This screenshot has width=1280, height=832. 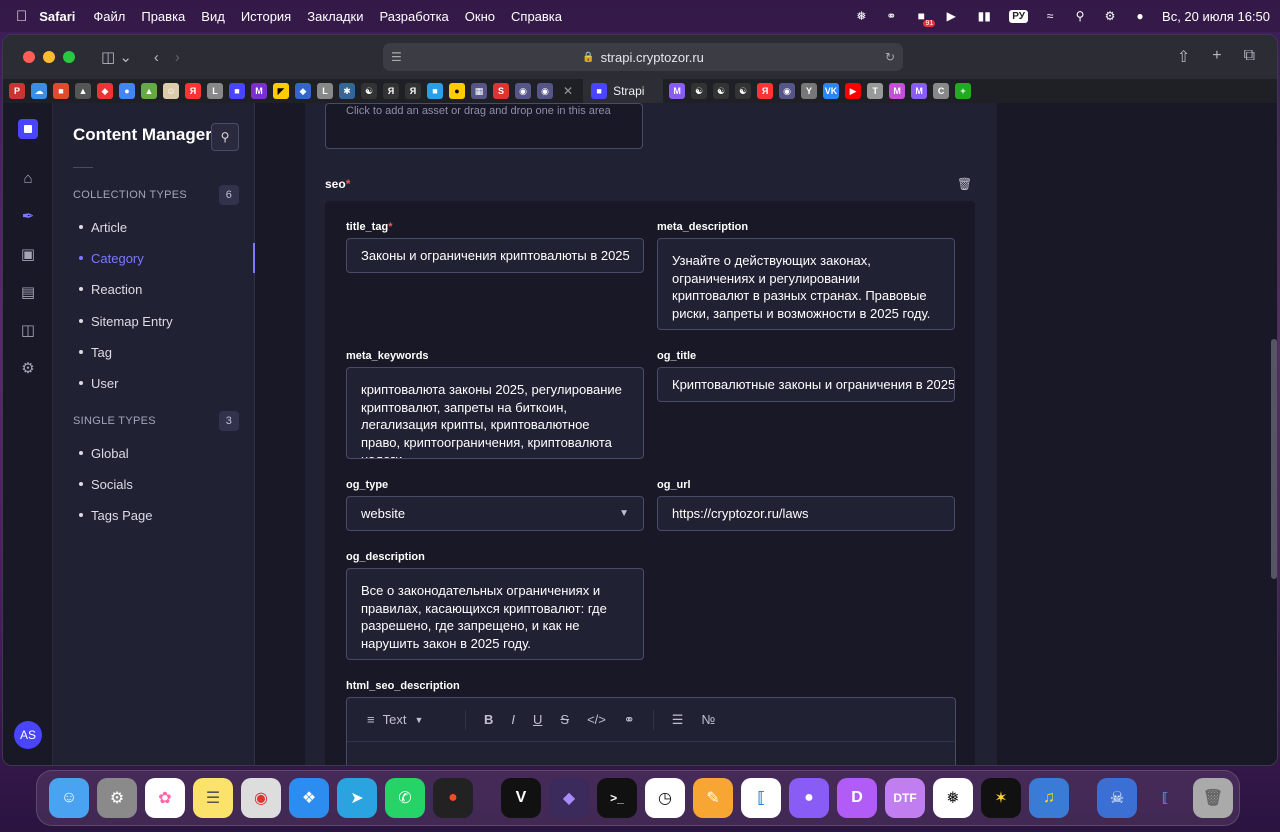 What do you see at coordinates (167, 352) in the screenshot?
I see `sidebar-item-tag: Tag` at bounding box center [167, 352].